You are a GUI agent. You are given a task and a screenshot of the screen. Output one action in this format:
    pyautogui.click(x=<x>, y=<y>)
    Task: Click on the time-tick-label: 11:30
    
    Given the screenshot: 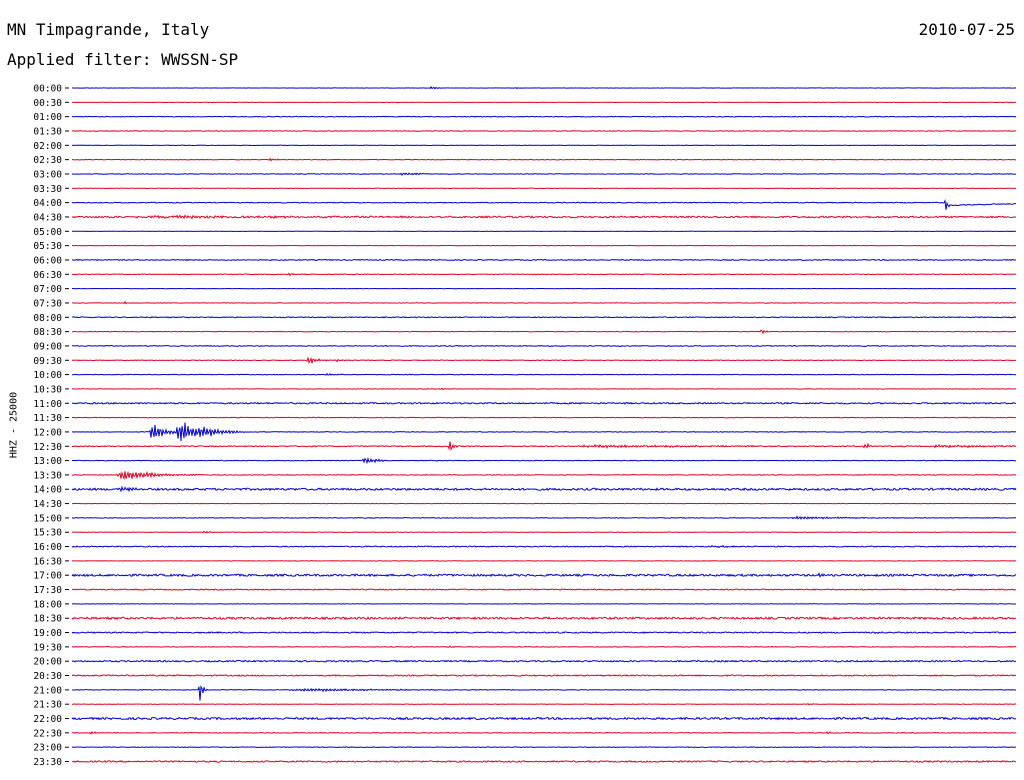 What is the action you would take?
    pyautogui.click(x=47, y=418)
    